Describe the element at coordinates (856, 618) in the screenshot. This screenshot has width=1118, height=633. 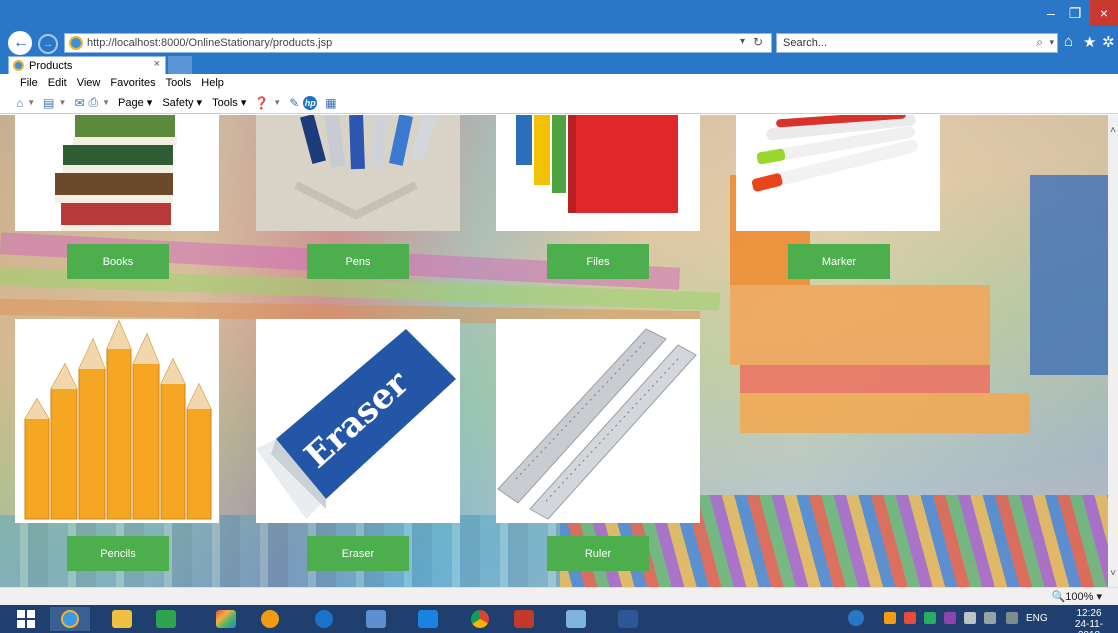
I see `help-tray-icon` at that location.